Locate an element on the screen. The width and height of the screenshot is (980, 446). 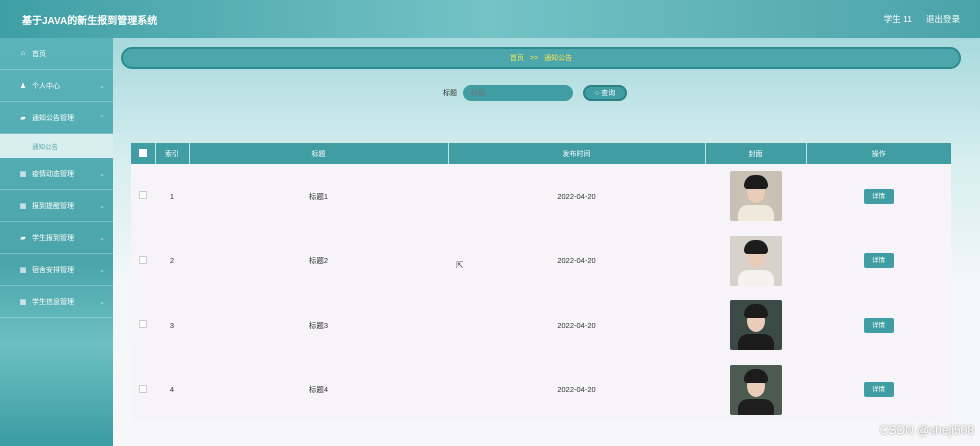
breadcrumb-current: 通知公告 is located at coordinates (558, 58).